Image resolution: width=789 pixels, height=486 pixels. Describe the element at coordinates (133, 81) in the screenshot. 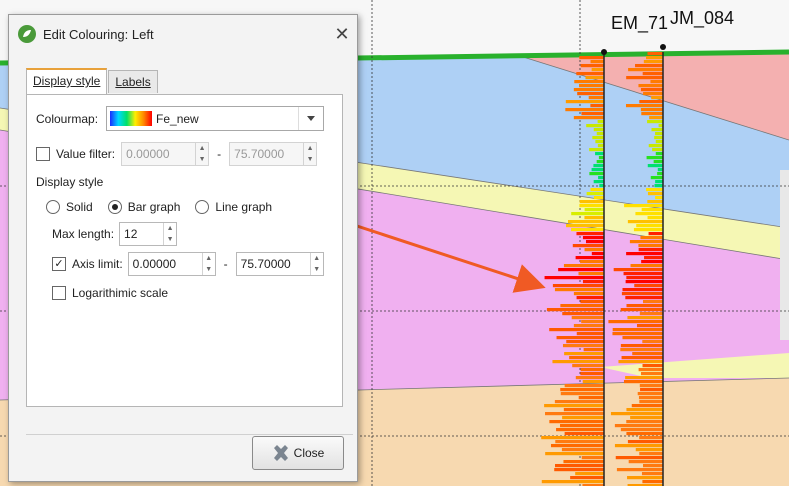

I see `tab-labels: Labels` at that location.